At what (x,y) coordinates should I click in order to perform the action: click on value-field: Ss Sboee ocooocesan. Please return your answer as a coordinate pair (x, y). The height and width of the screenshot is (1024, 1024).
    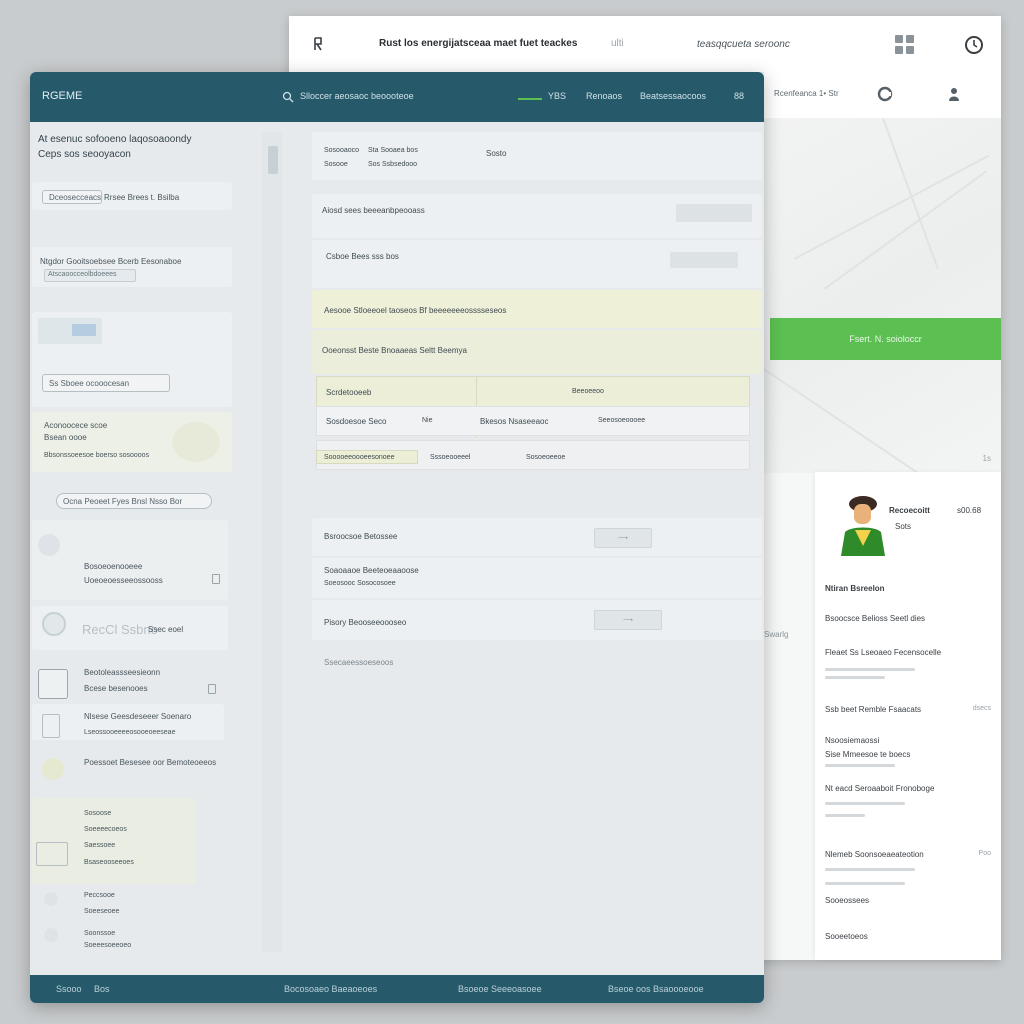
    Looking at the image, I should click on (106, 383).